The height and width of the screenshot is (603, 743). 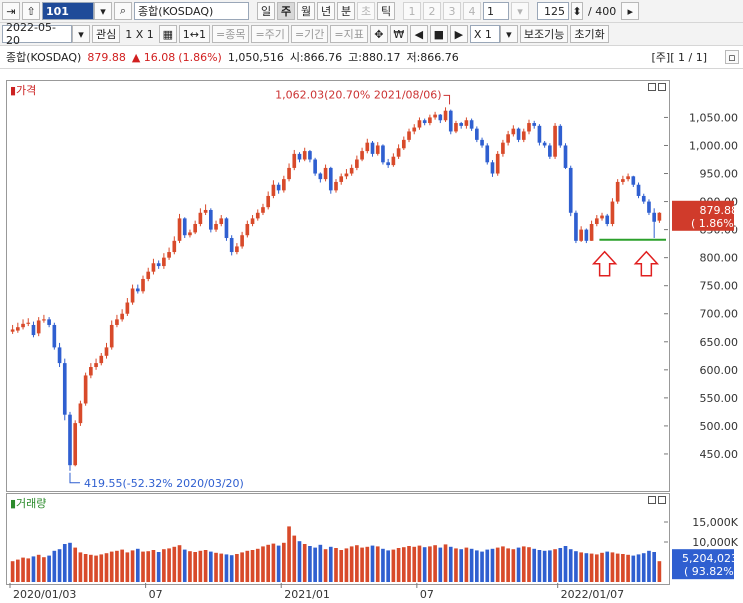 What do you see at coordinates (719, 174) in the screenshot?
I see `price-tick-label: 950.00` at bounding box center [719, 174].